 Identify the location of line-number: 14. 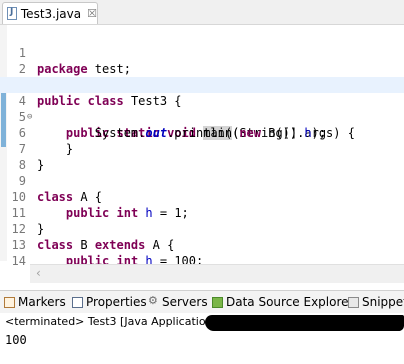
(18, 261).